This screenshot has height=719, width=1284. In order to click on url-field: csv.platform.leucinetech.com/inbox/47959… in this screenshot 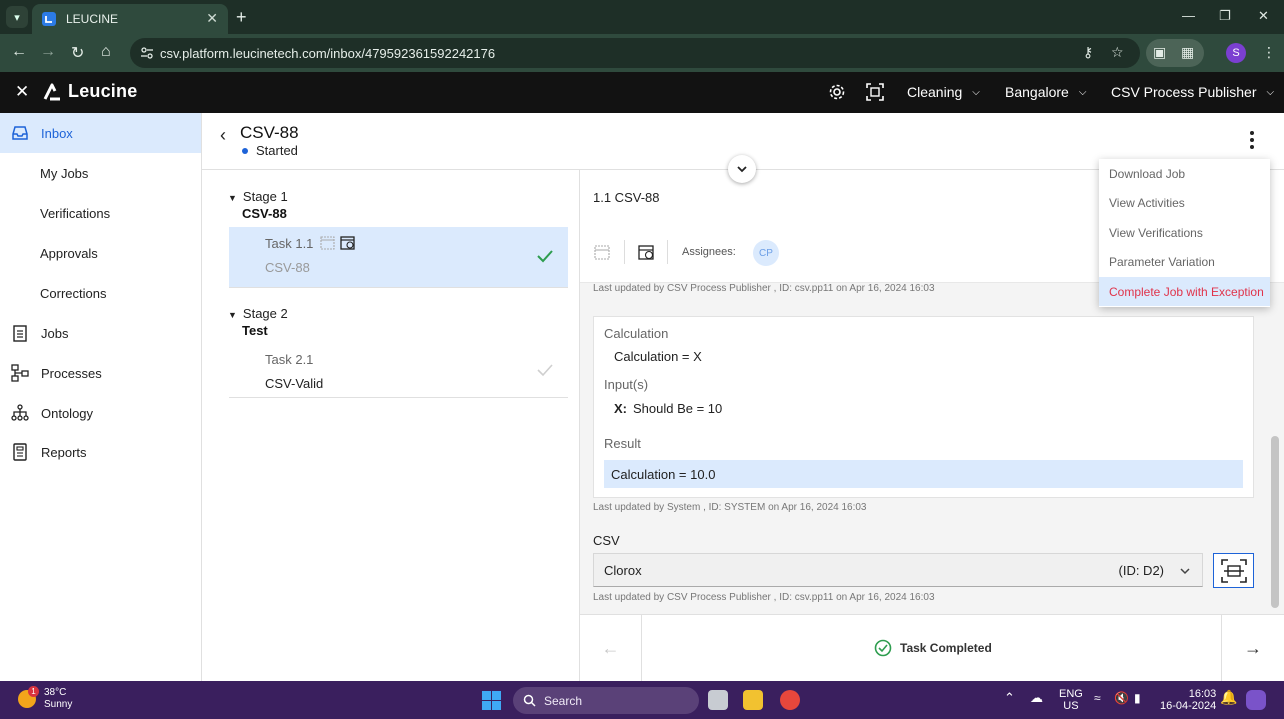, I will do `click(635, 53)`.